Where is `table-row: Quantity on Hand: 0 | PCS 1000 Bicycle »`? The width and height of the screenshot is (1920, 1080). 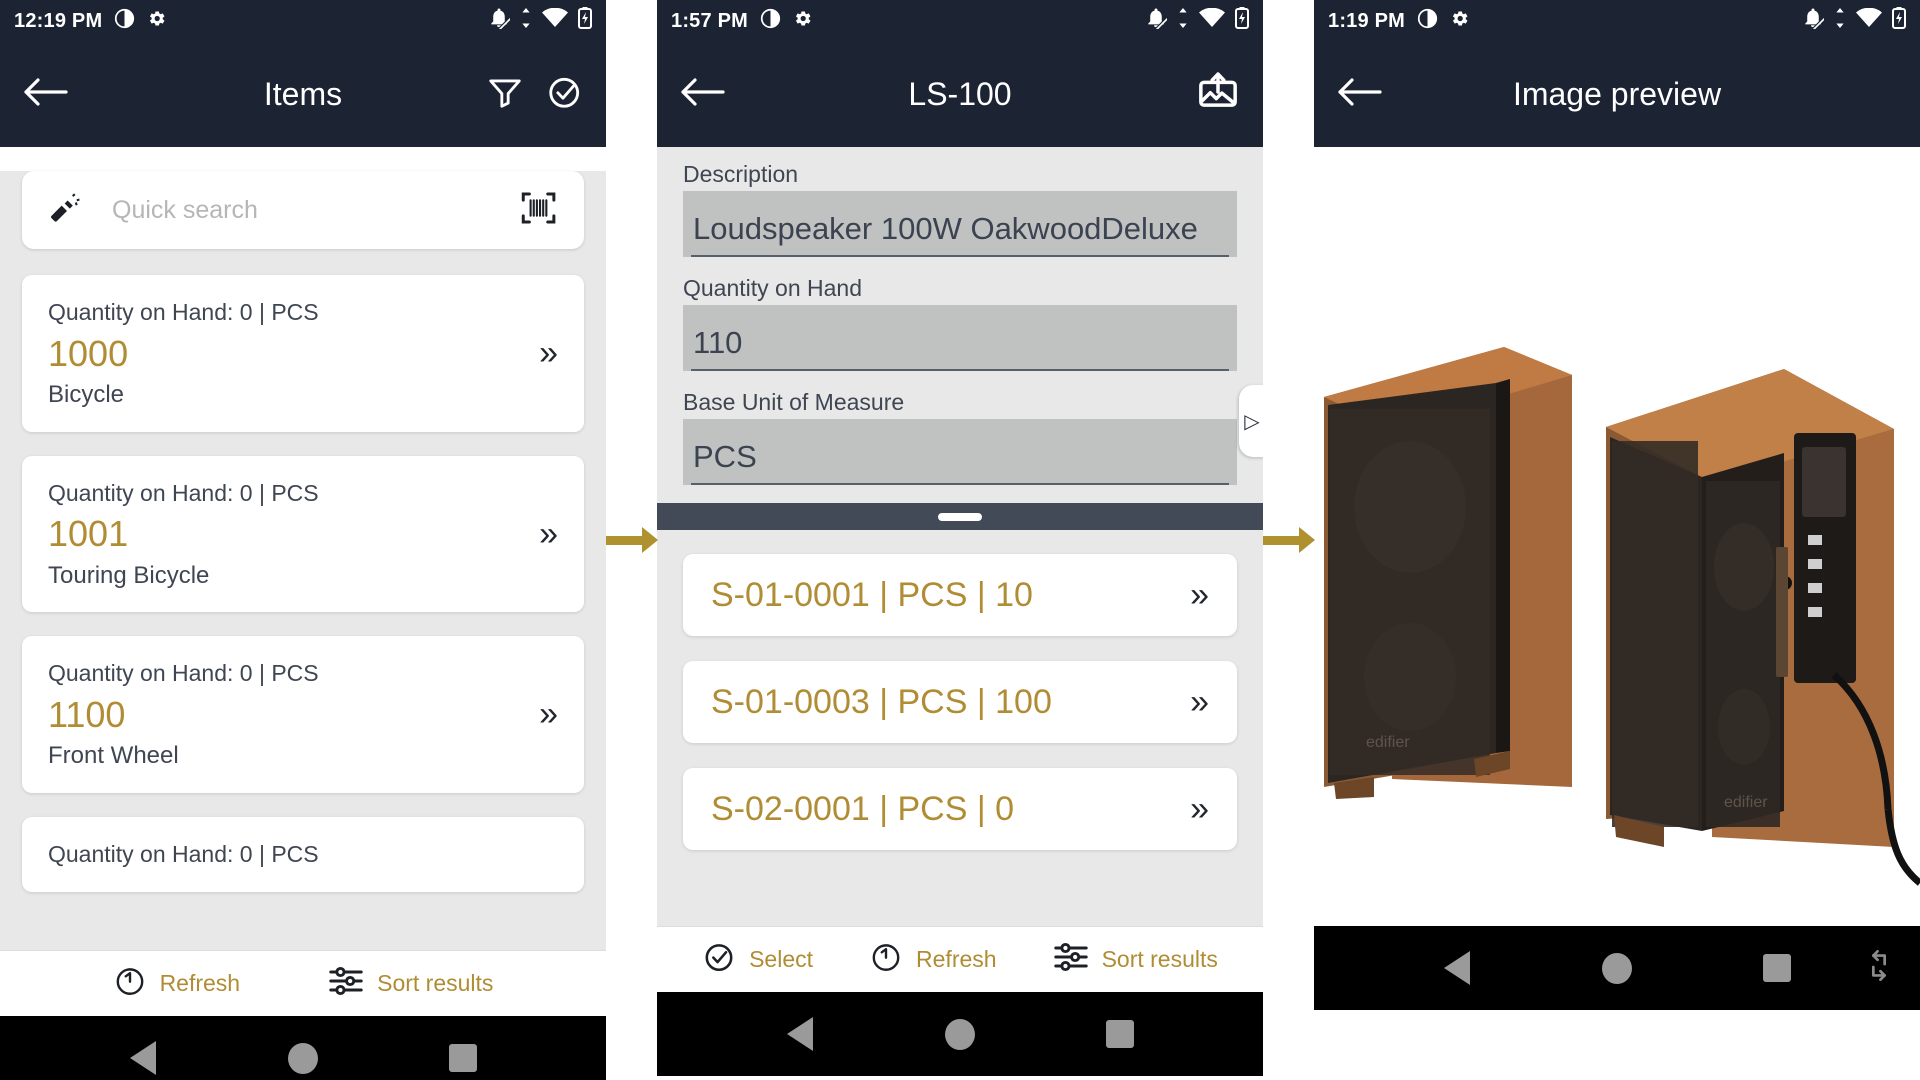 table-row: Quantity on Hand: 0 | PCS 1000 Bicycle » is located at coordinates (303, 353).